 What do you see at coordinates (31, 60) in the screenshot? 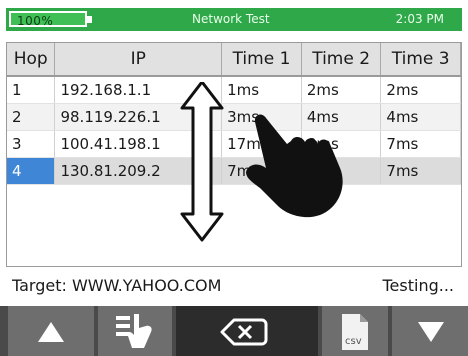
I see `column-header-hop: Hop` at bounding box center [31, 60].